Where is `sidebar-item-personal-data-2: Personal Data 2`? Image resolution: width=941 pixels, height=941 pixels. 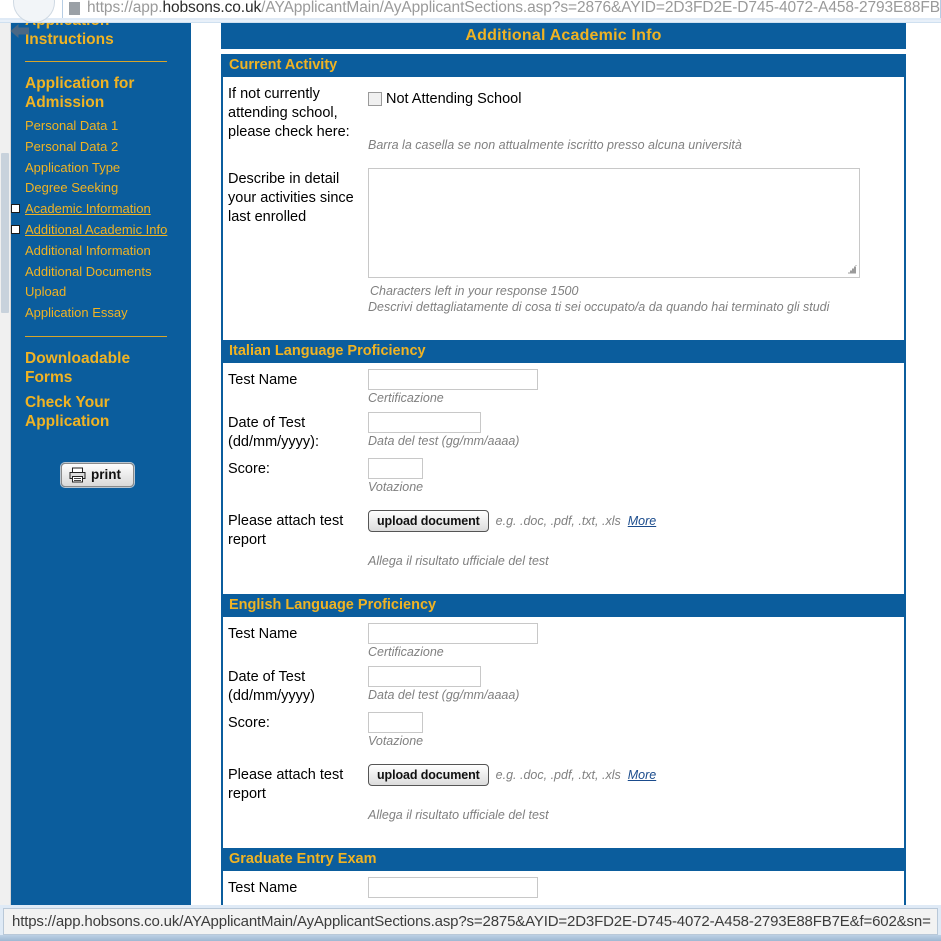
sidebar-item-personal-data-2: Personal Data 2 is located at coordinates (108, 147).